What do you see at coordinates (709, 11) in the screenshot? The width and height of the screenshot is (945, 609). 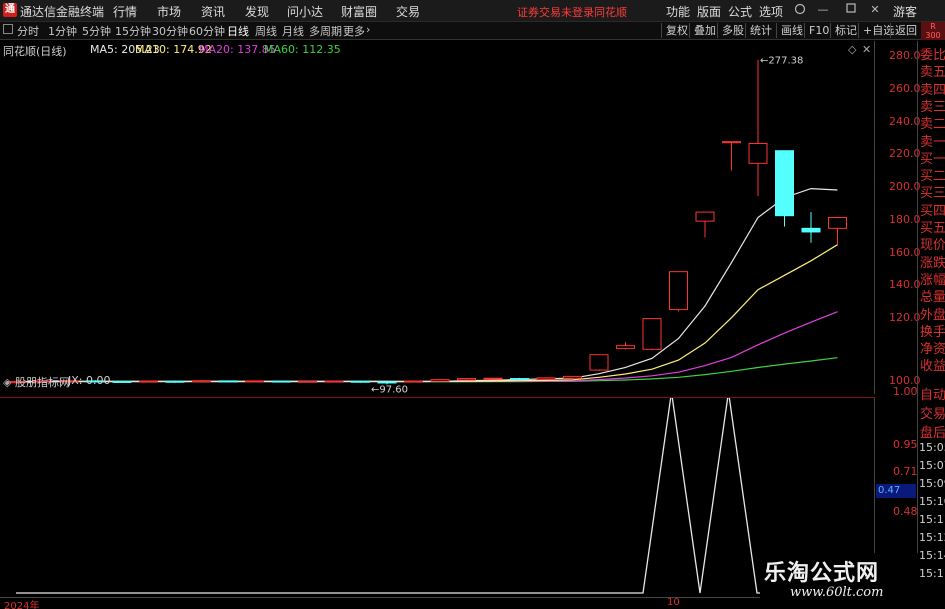 I see `menu-layout: 版面` at bounding box center [709, 11].